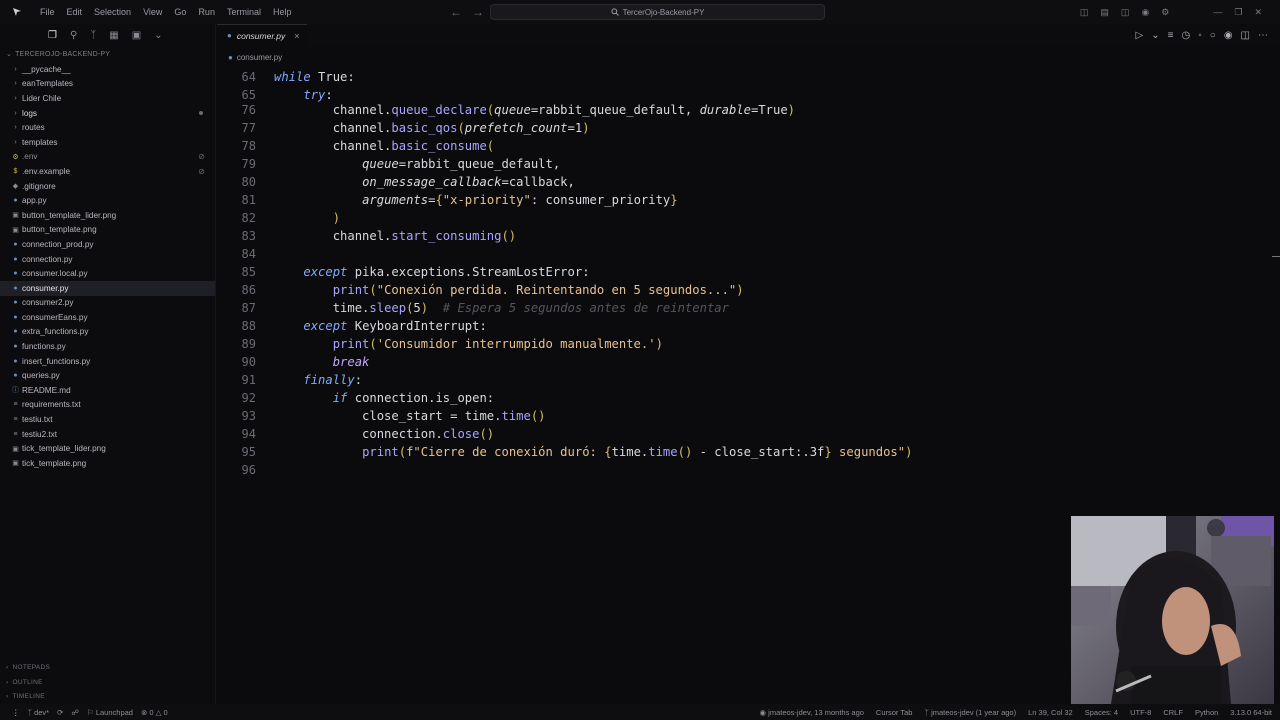  What do you see at coordinates (1125, 12) in the screenshot?
I see `toggle-secondary-sidebar-icon: ◫` at bounding box center [1125, 12].